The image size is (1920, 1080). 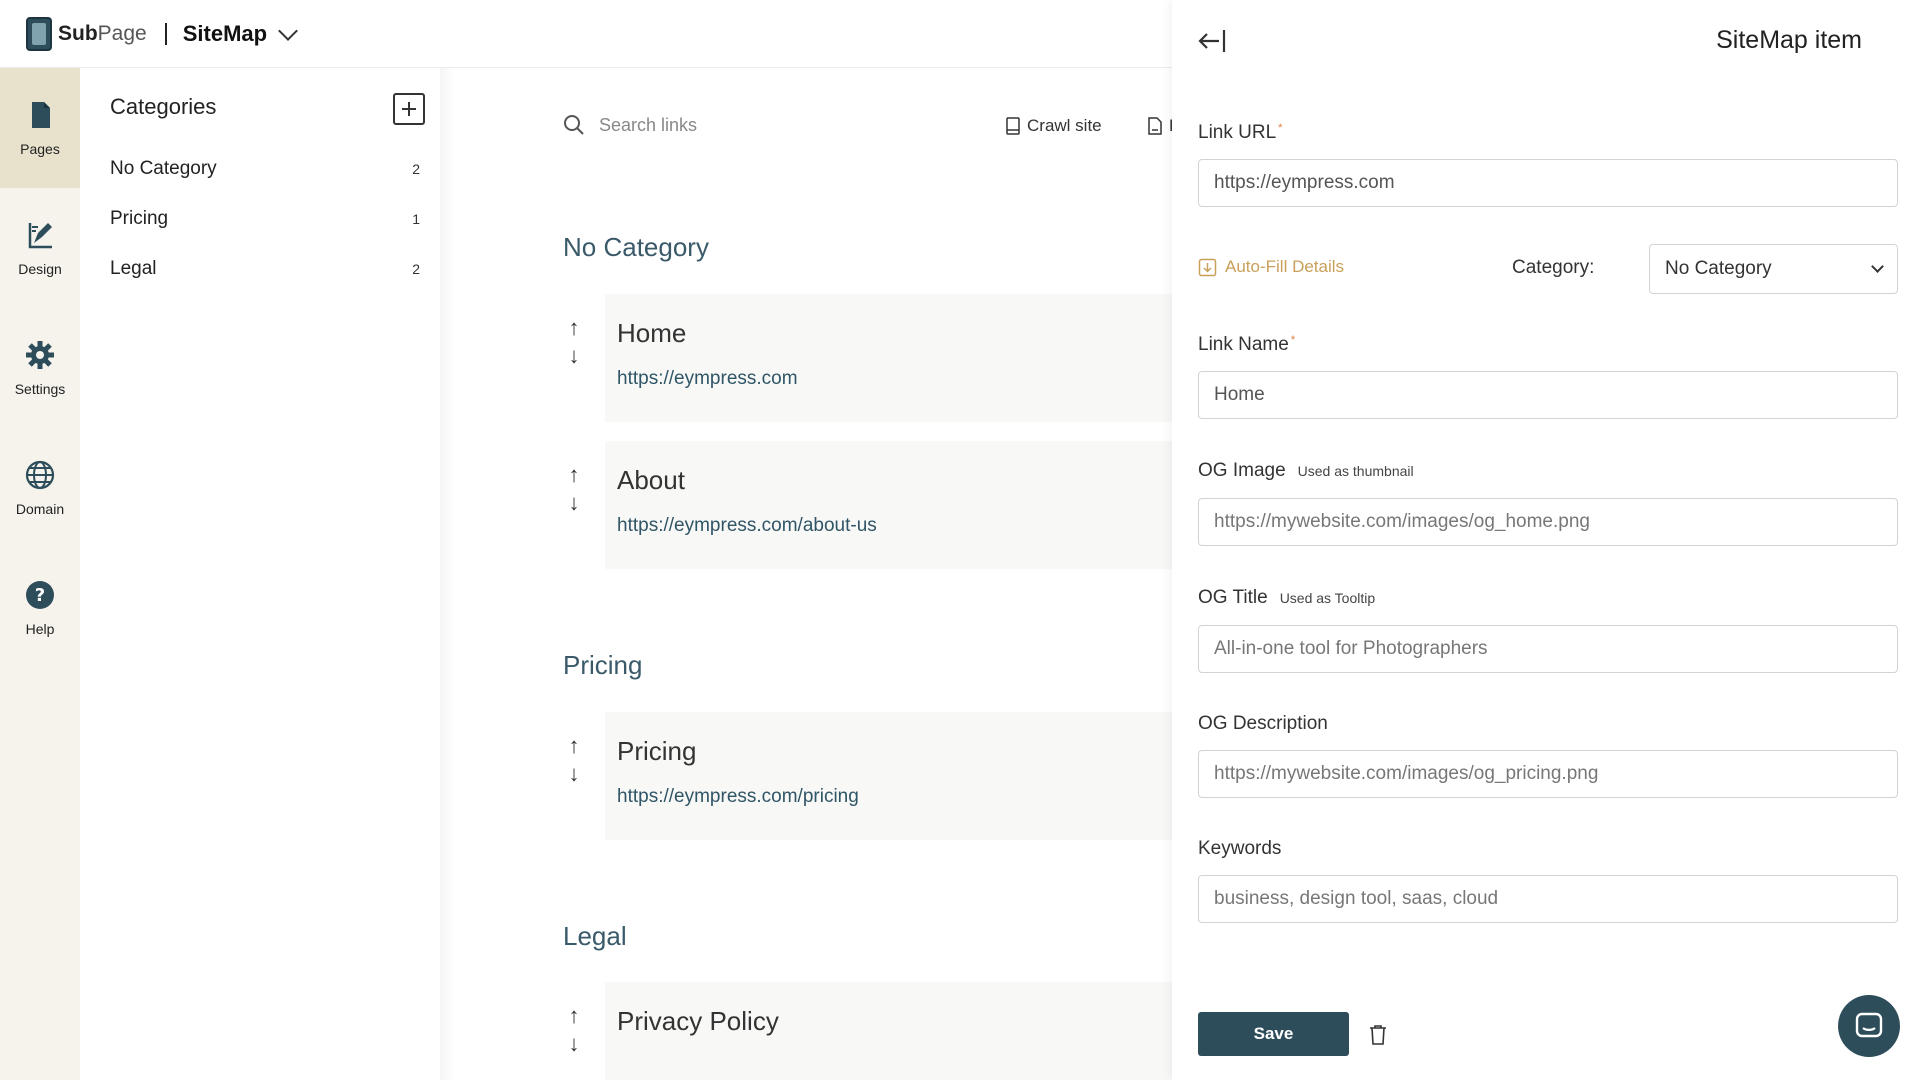 I want to click on link-name: Pricing, so click(x=657, y=751).